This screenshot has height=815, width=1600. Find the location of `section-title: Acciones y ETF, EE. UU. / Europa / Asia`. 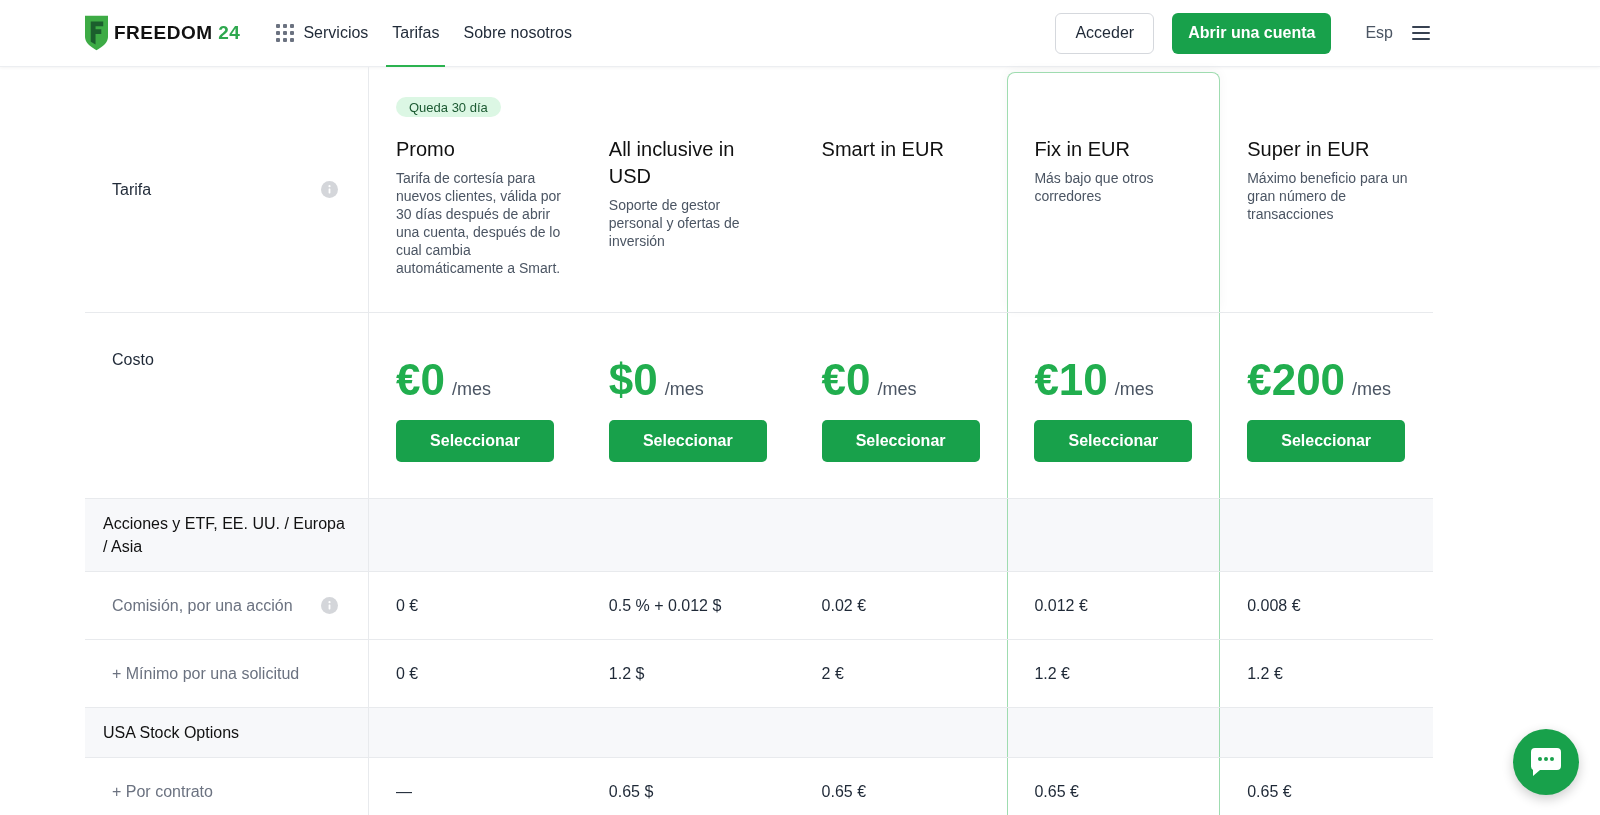

section-title: Acciones y ETF, EE. UU. / Europa / Asia is located at coordinates (224, 535).